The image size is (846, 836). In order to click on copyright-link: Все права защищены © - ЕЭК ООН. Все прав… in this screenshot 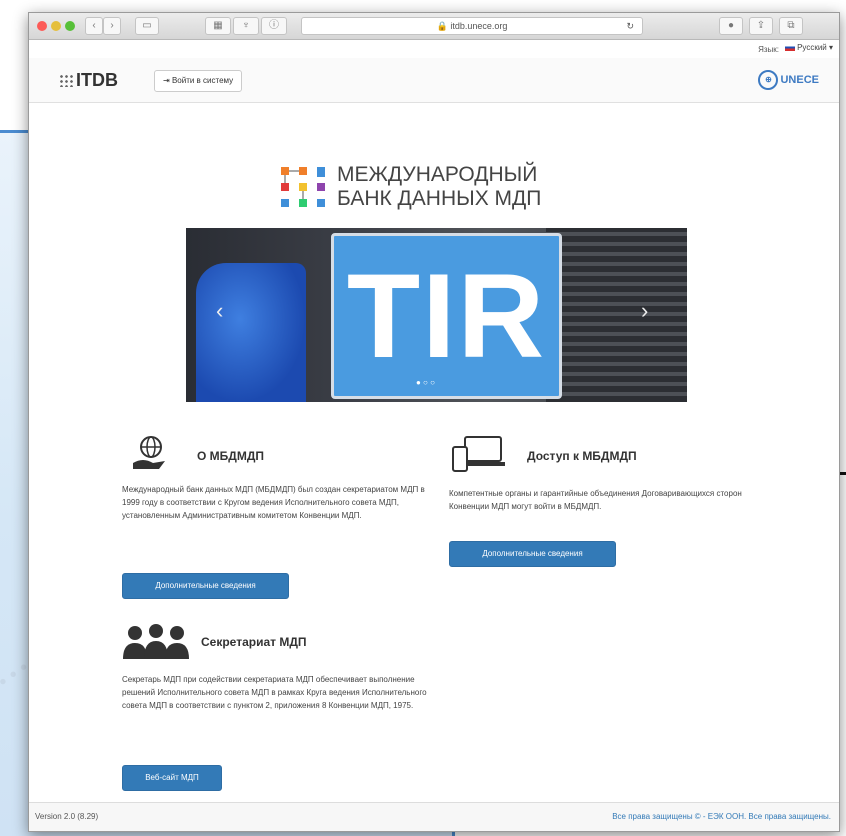, I will do `click(721, 816)`.